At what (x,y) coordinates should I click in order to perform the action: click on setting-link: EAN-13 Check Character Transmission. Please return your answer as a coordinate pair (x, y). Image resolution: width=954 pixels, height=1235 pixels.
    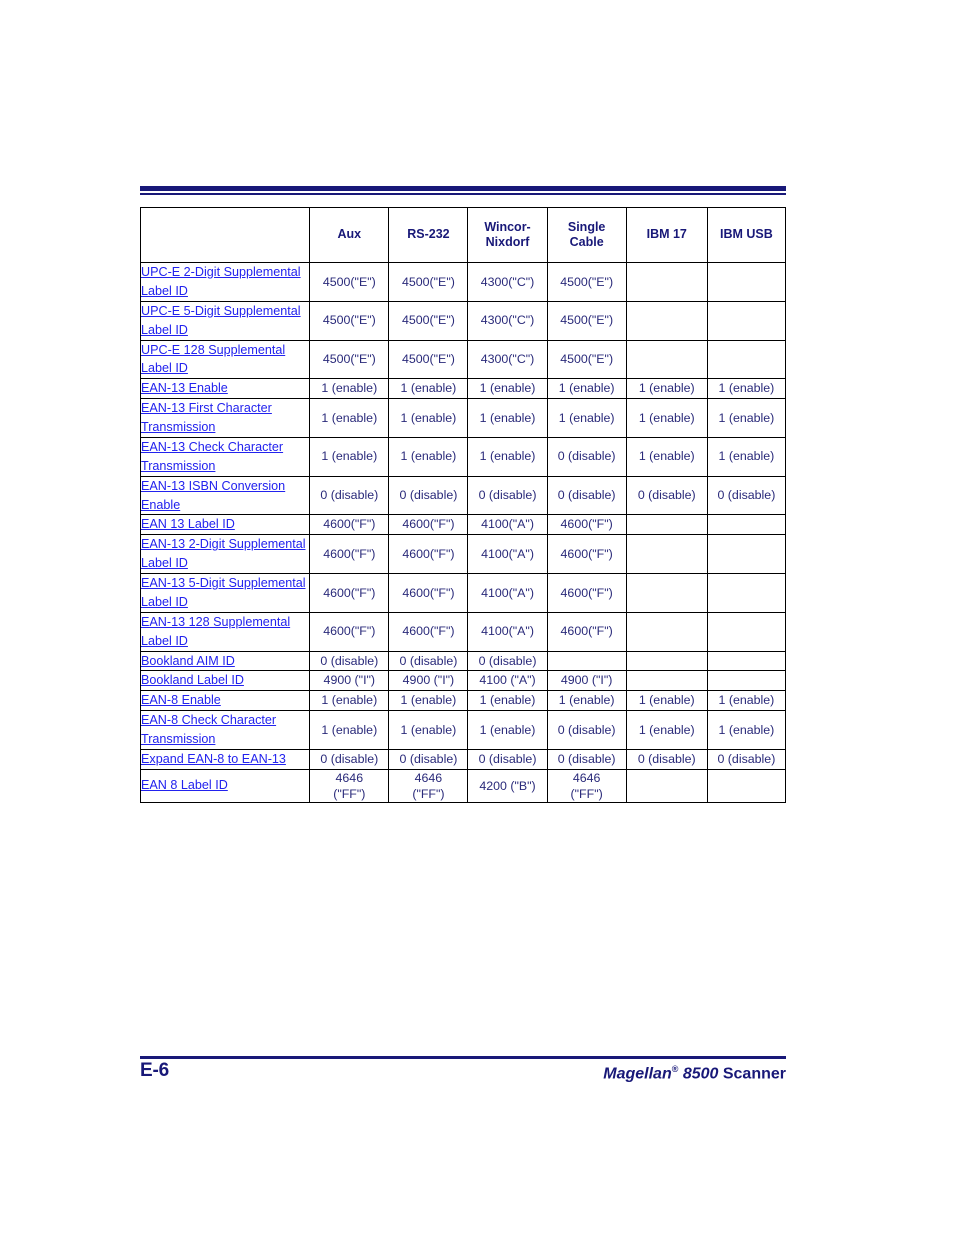
    Looking at the image, I should click on (212, 456).